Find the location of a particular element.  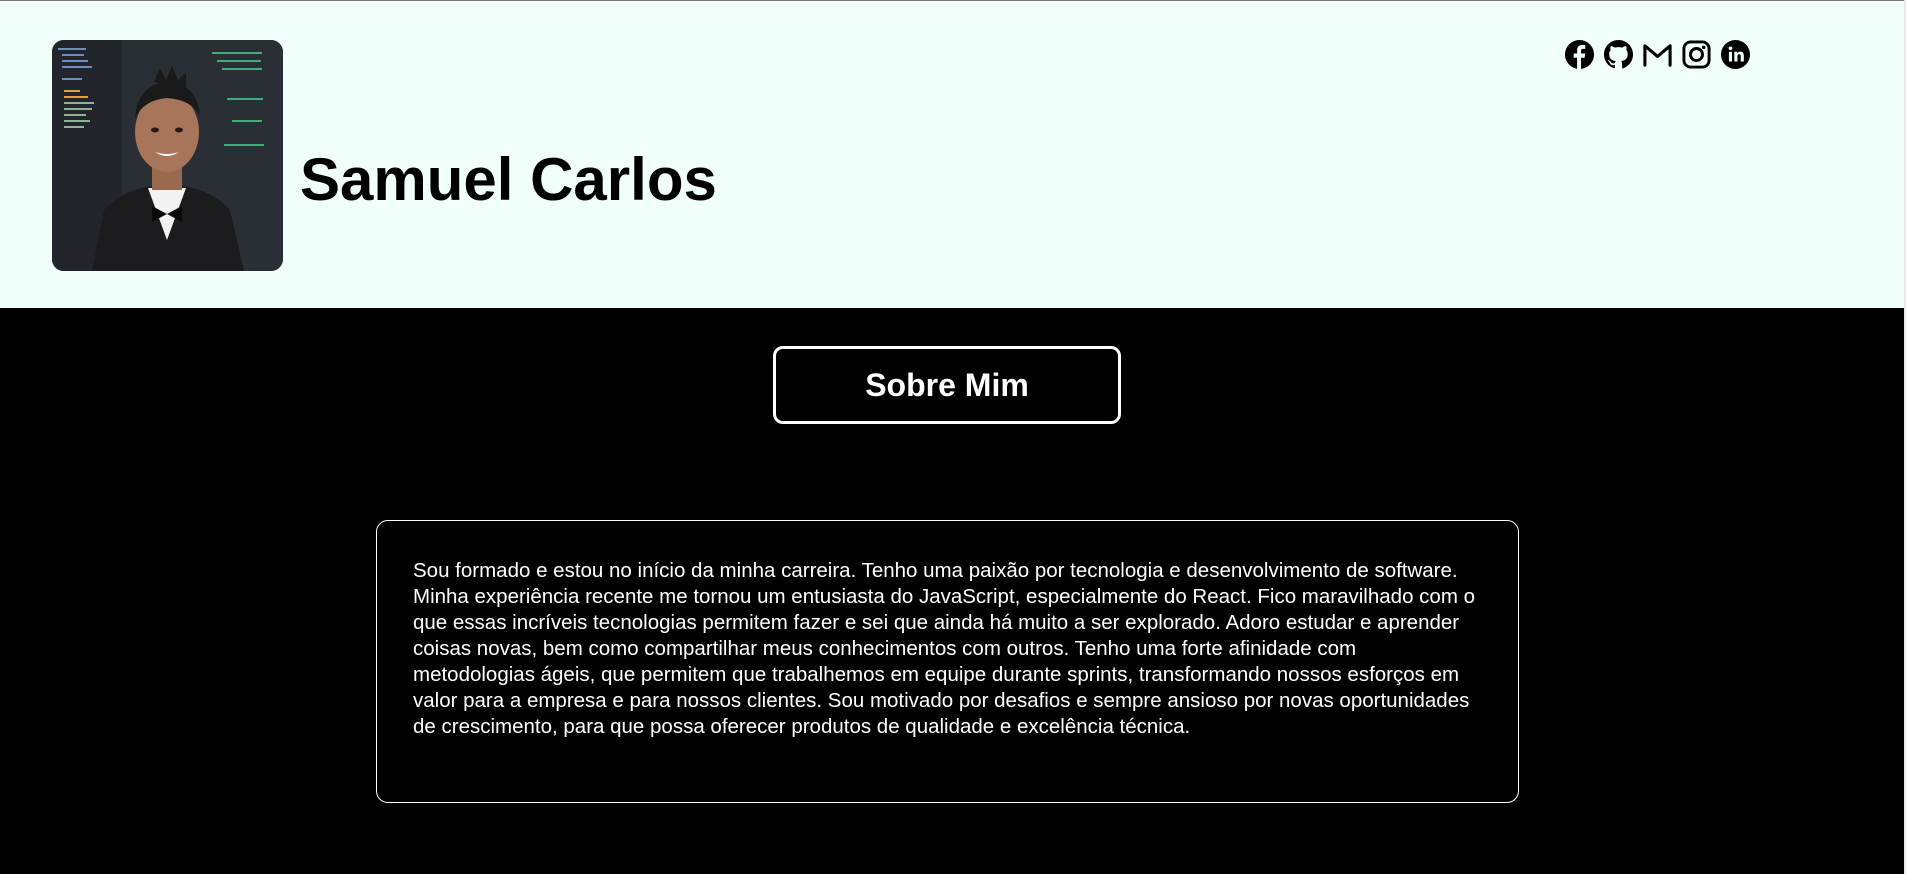

facebook-icon is located at coordinates (1579, 54).